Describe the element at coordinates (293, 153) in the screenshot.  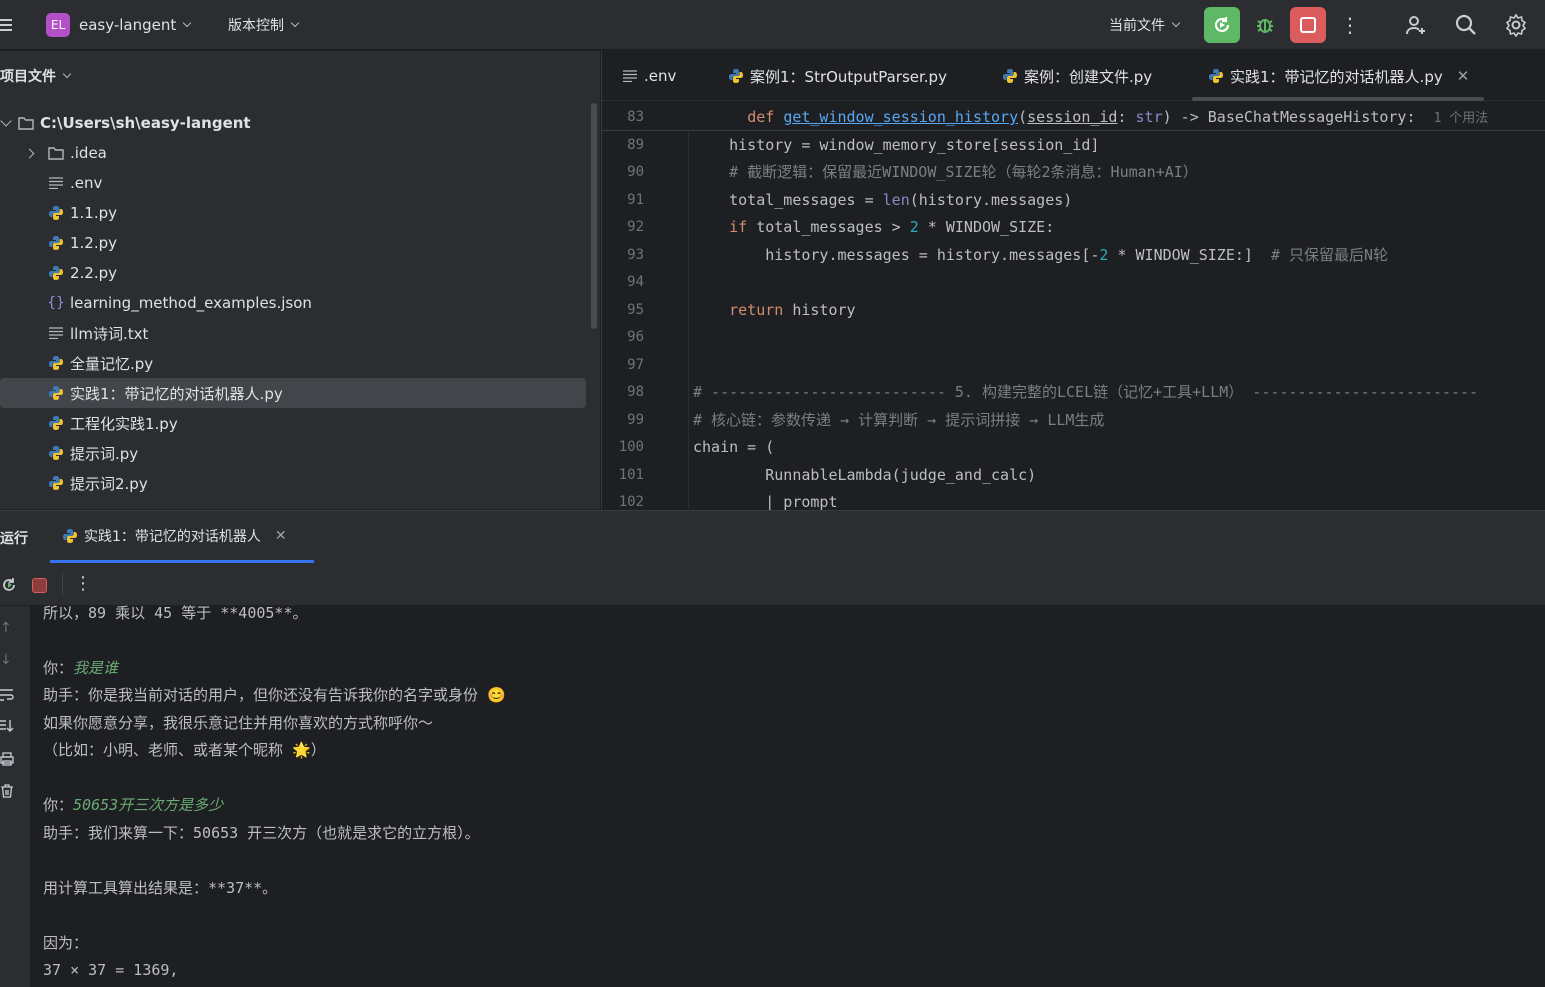
I see `tree-item: .idea` at that location.